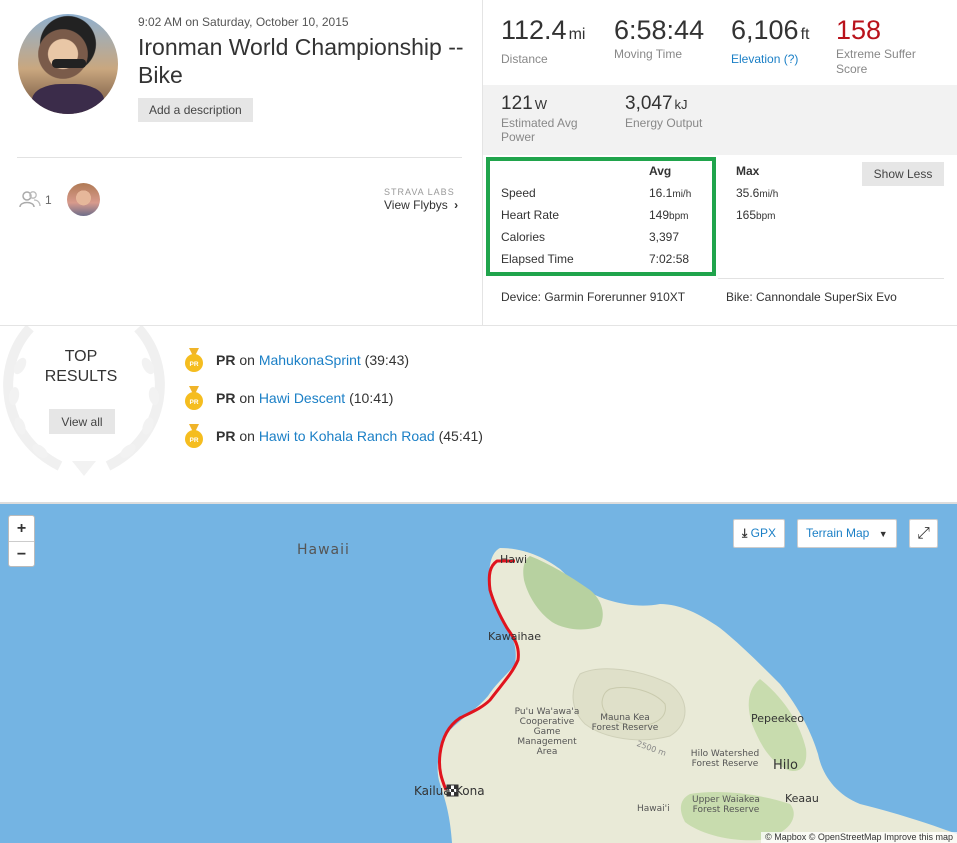 This screenshot has width=957, height=843. I want to click on bike-info: Bike: Cannondale SuperSix Evo, so click(811, 297).